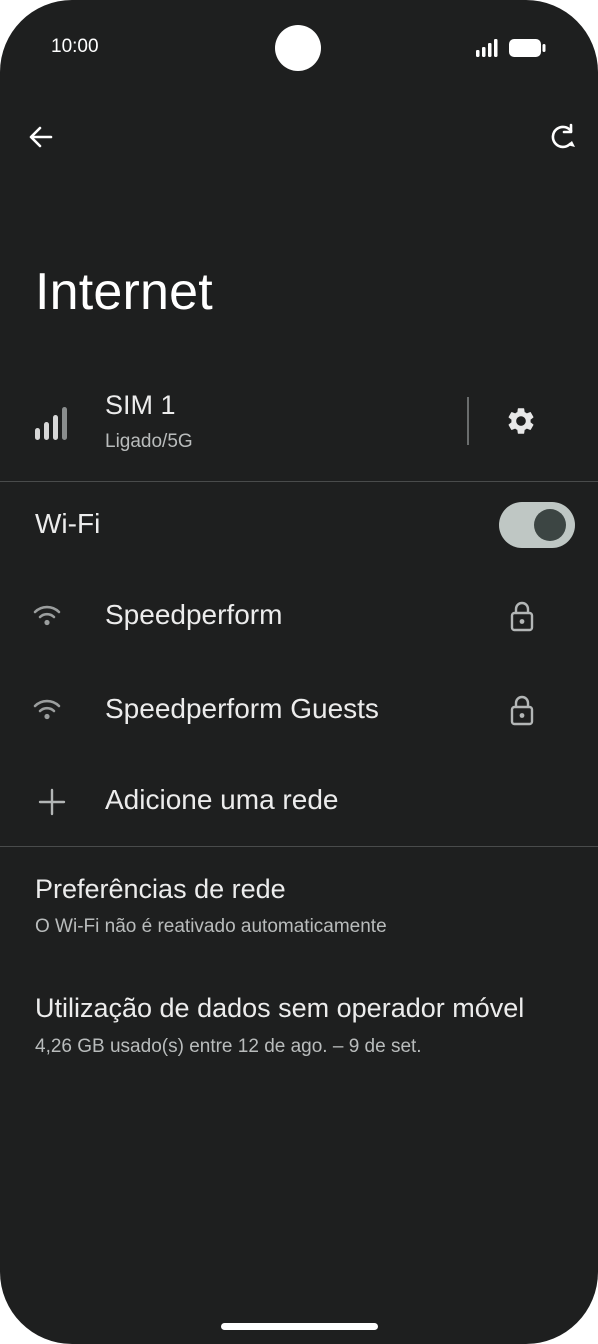  I want to click on refresh-icon, so click(563, 137).